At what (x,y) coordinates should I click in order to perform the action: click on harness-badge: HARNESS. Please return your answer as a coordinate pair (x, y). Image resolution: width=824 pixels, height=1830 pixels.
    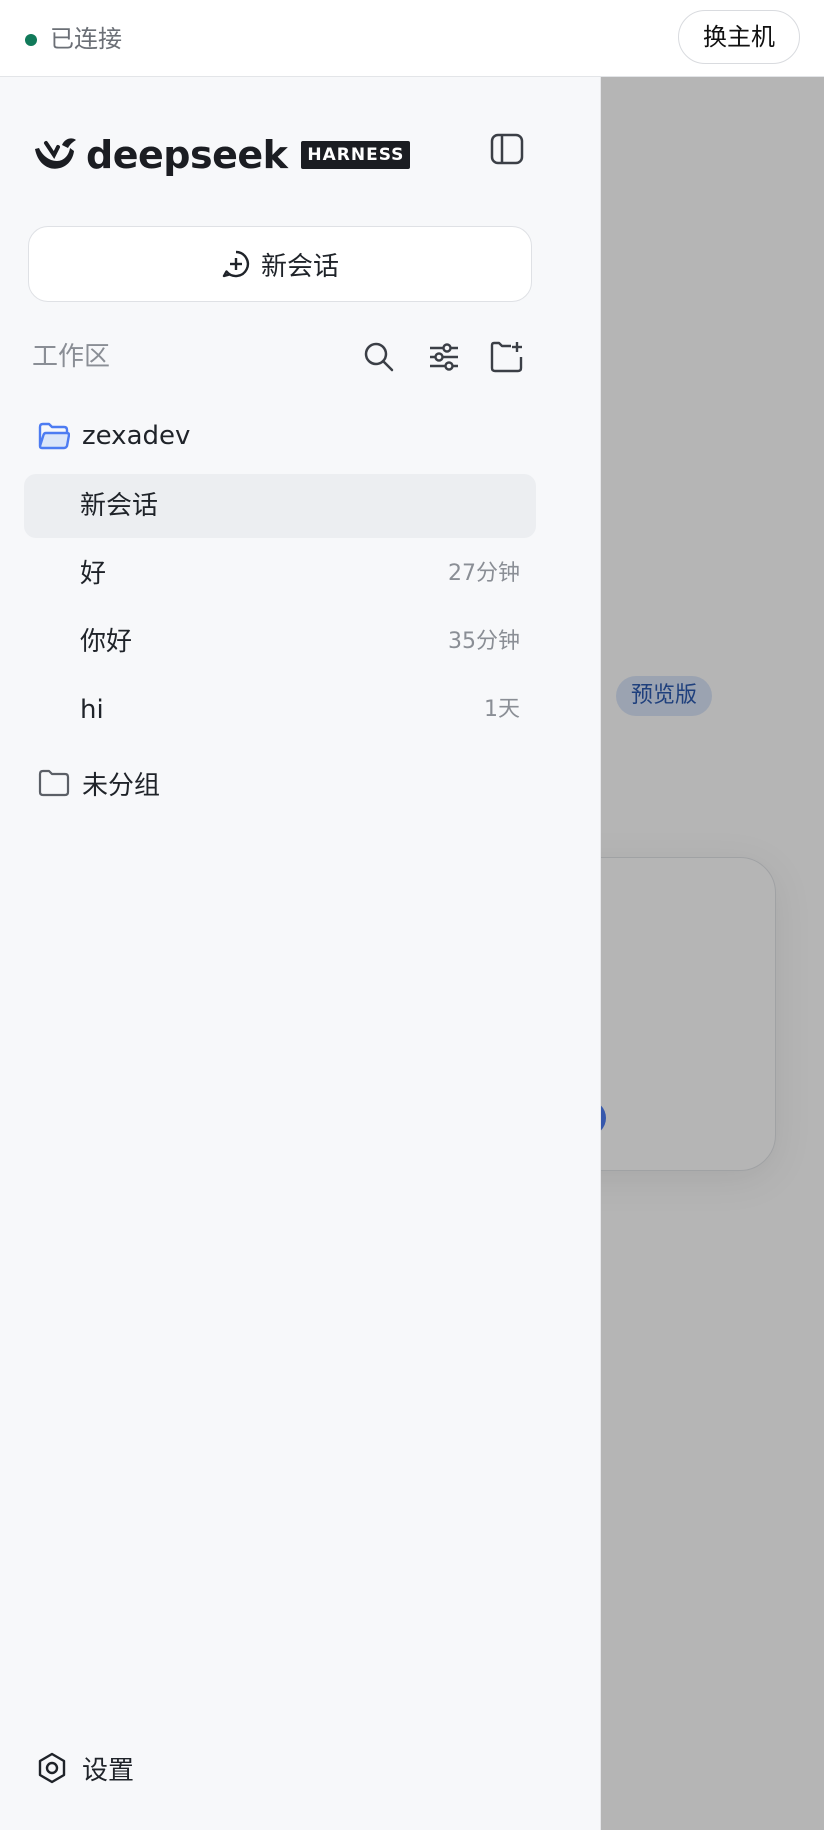
    Looking at the image, I should click on (356, 155).